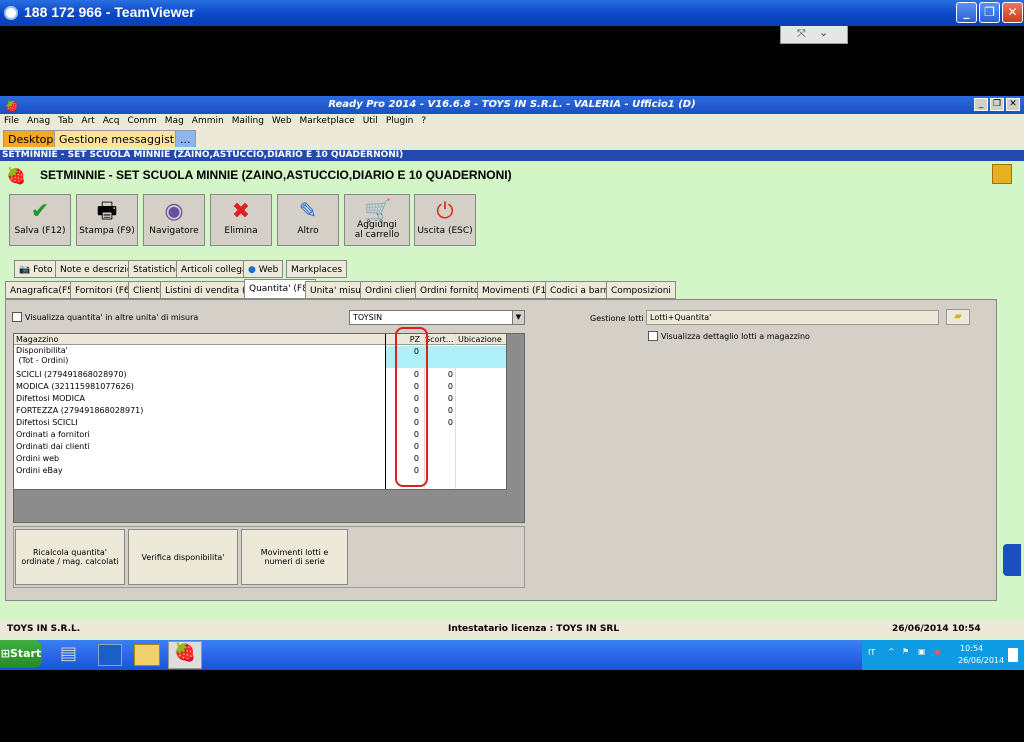  Describe the element at coordinates (65, 121) in the screenshot. I see `menu-tab: Tab` at that location.